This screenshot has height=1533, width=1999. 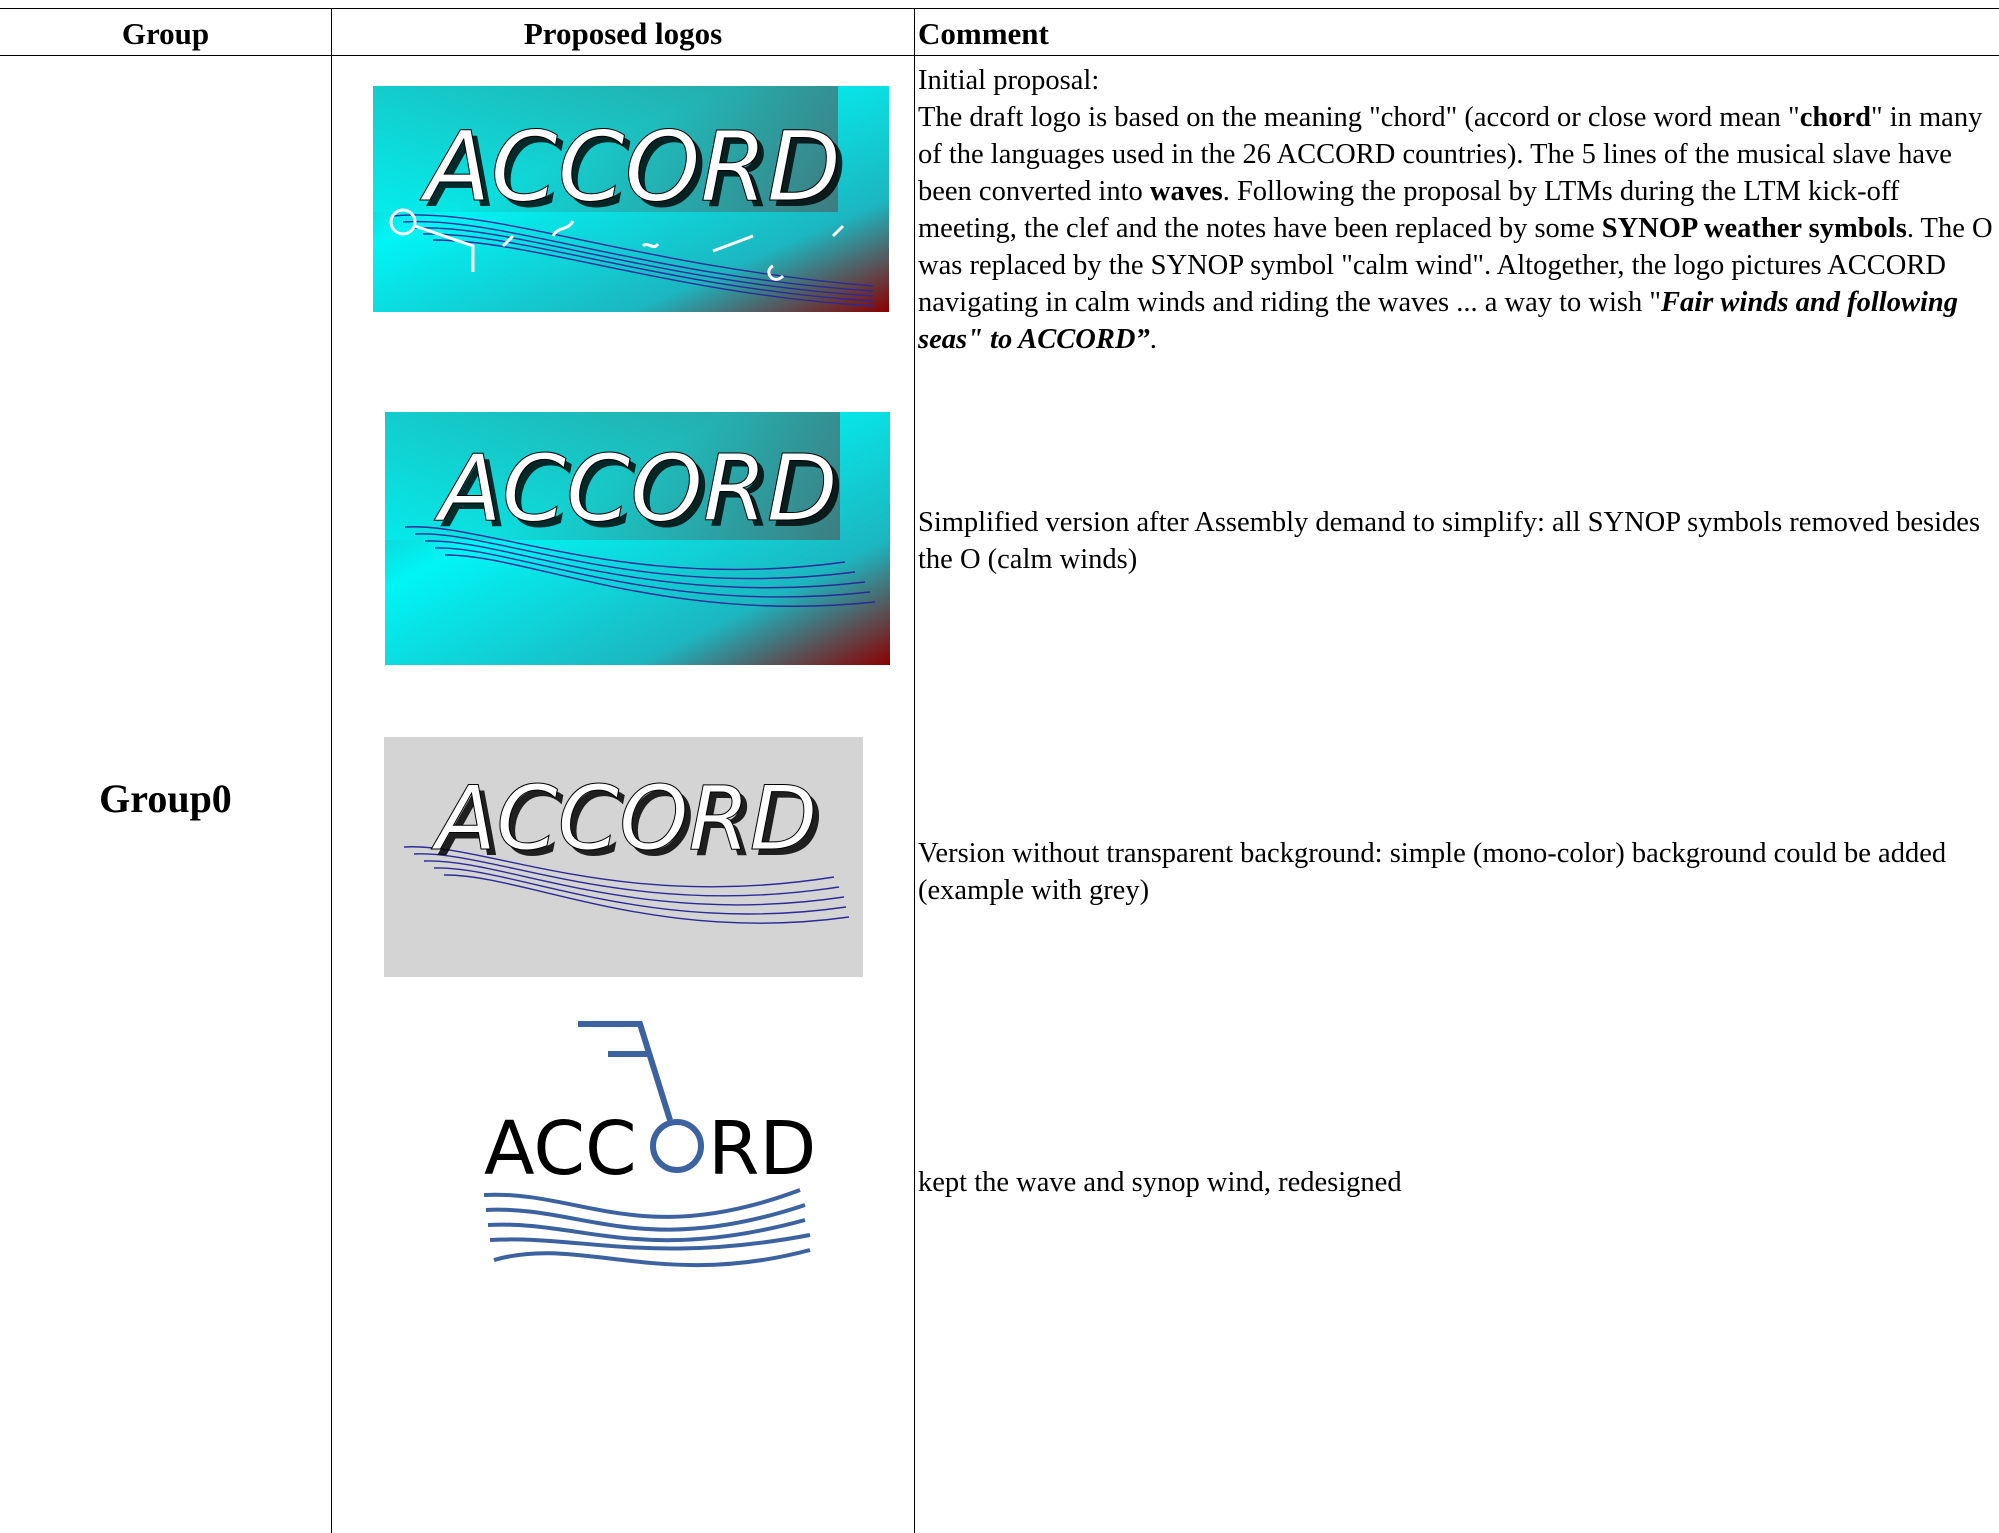 I want to click on logo-grey-background: ACCORD ACCORD, so click(x=623, y=857).